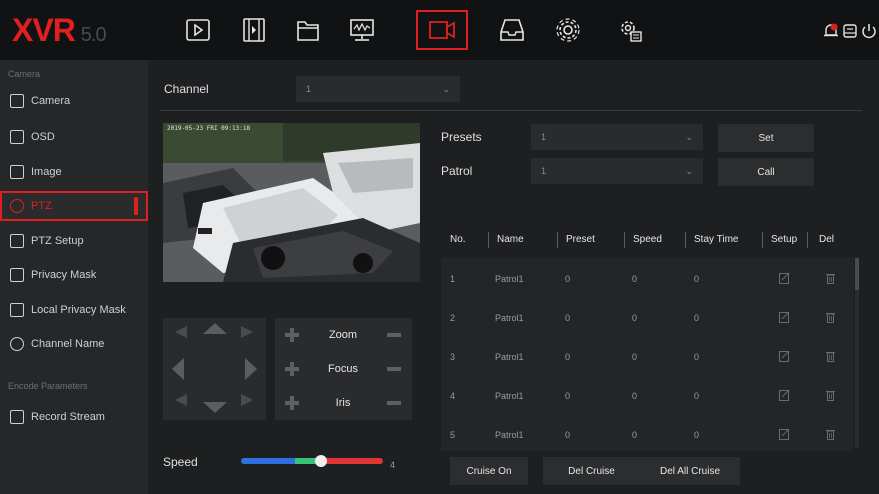 The width and height of the screenshot is (879, 494). I want to click on down-right-arrow-icon, so click(247, 400).